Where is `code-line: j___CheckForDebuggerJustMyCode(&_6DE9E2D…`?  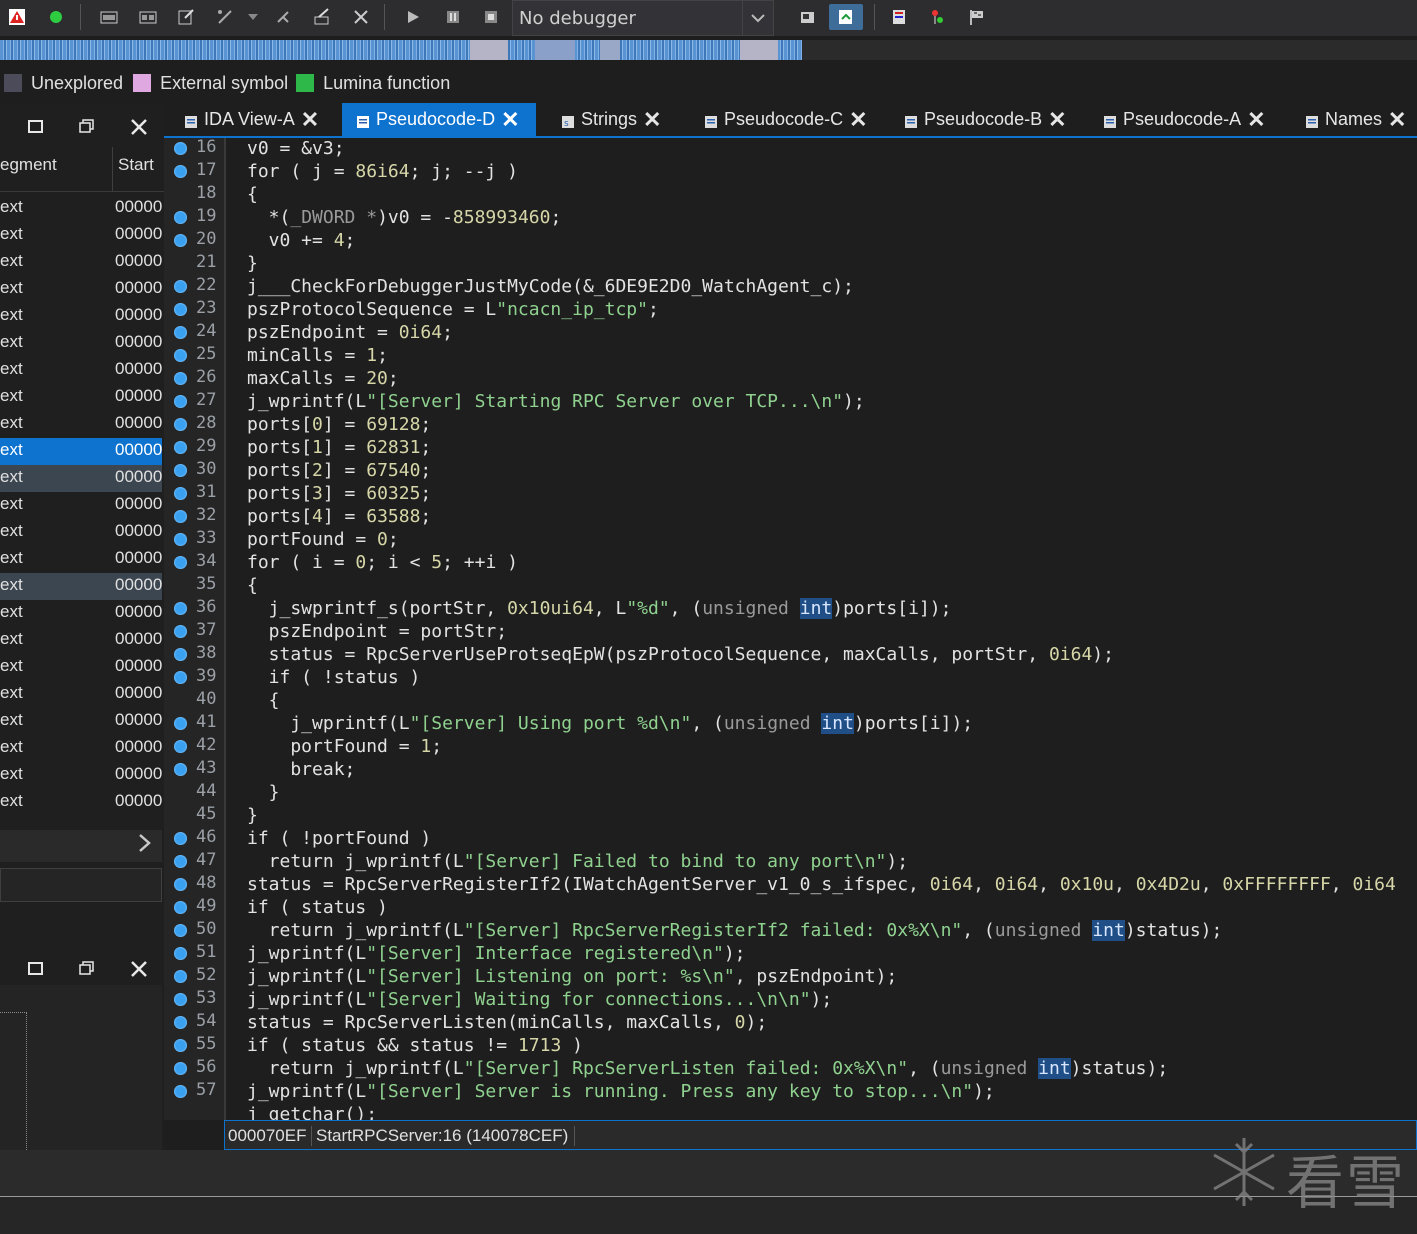 code-line: j___CheckForDebuggerJustMyCode(&_6DE9E2D… is located at coordinates (550, 286).